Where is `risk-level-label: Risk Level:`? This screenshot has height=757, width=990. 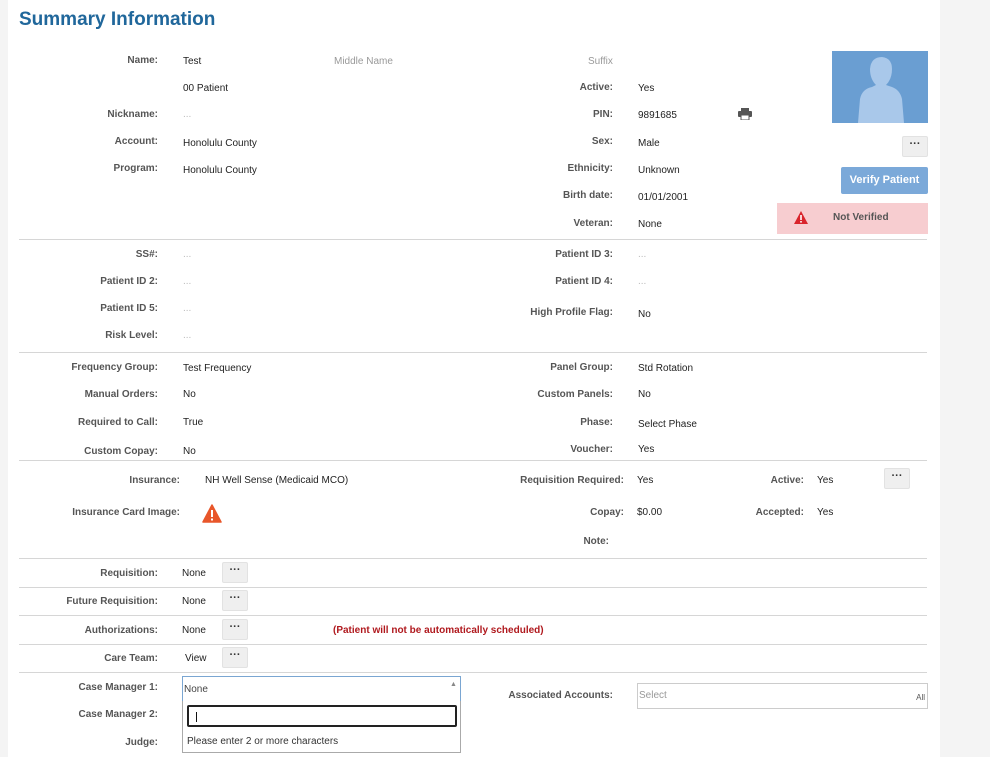
risk-level-label: Risk Level: is located at coordinates (131, 335).